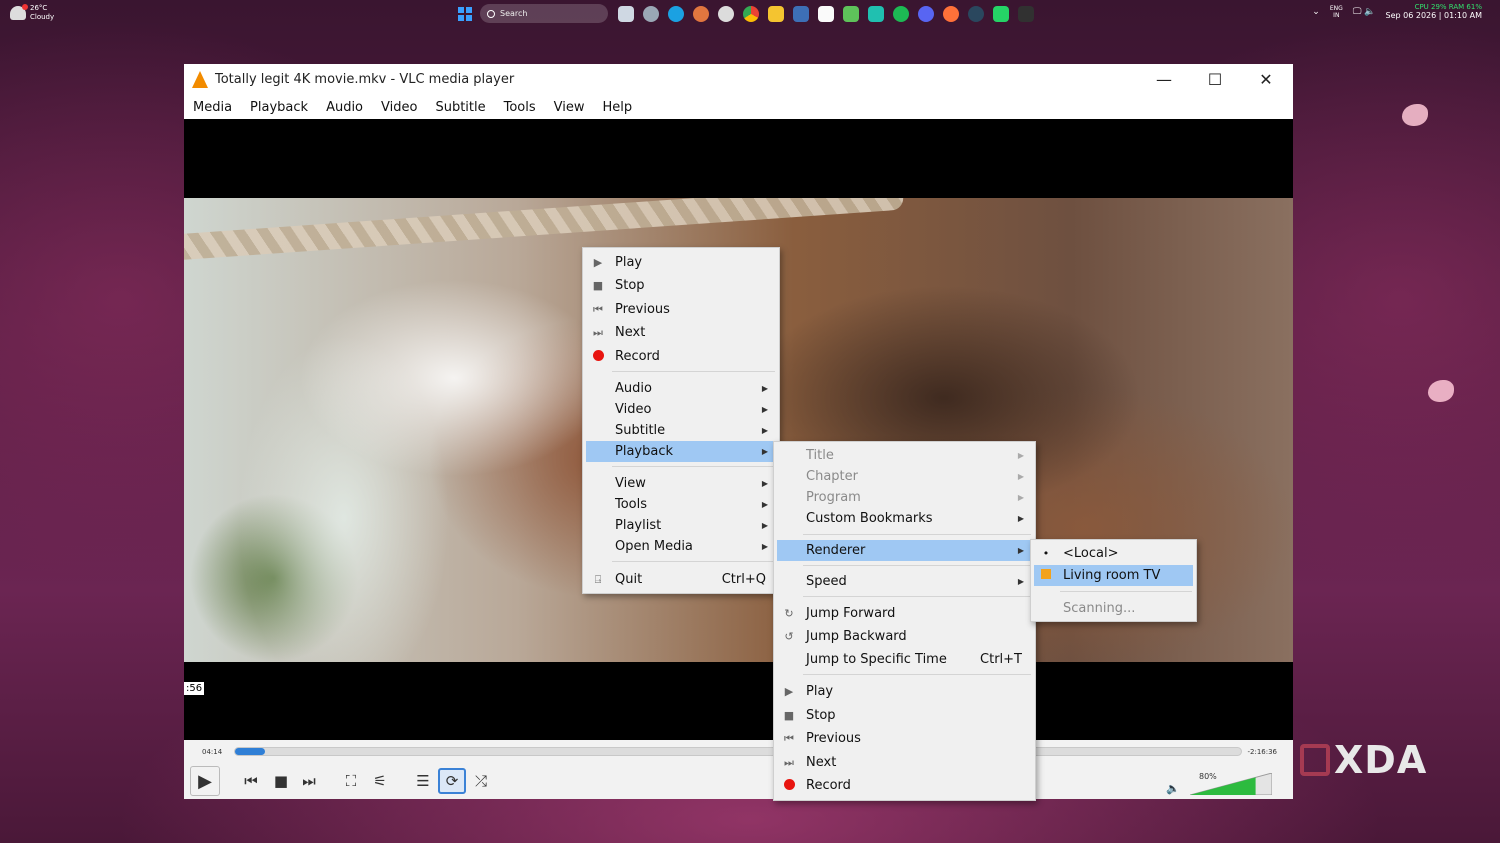 This screenshot has width=1500, height=843. Describe the element at coordinates (876, 14) in the screenshot. I see `app-icon` at that location.